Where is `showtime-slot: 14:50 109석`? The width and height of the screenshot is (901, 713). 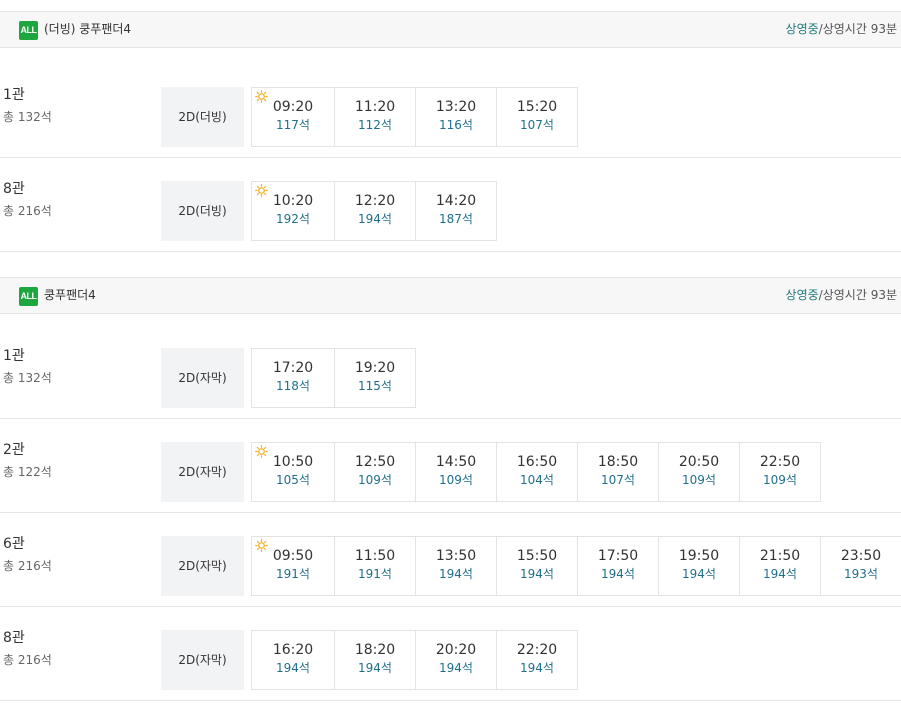
showtime-slot: 14:50 109석 is located at coordinates (456, 472).